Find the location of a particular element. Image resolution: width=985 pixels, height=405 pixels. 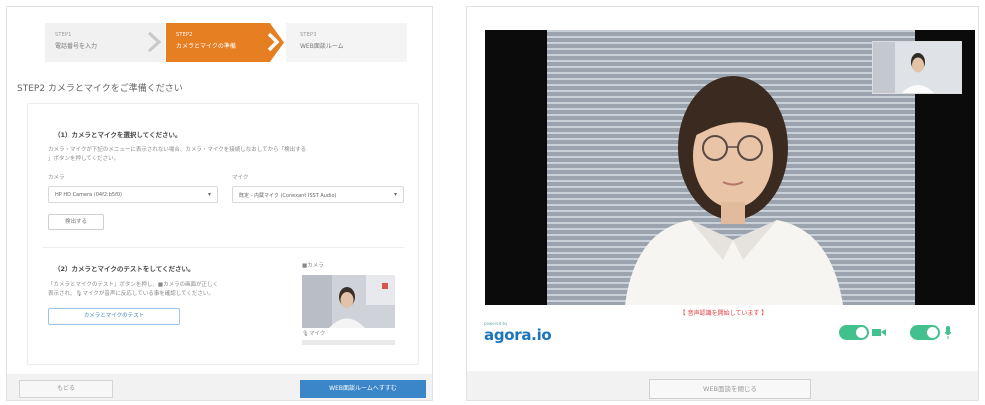

enter-room-button: WEB面談ルームへすすむ is located at coordinates (363, 389).